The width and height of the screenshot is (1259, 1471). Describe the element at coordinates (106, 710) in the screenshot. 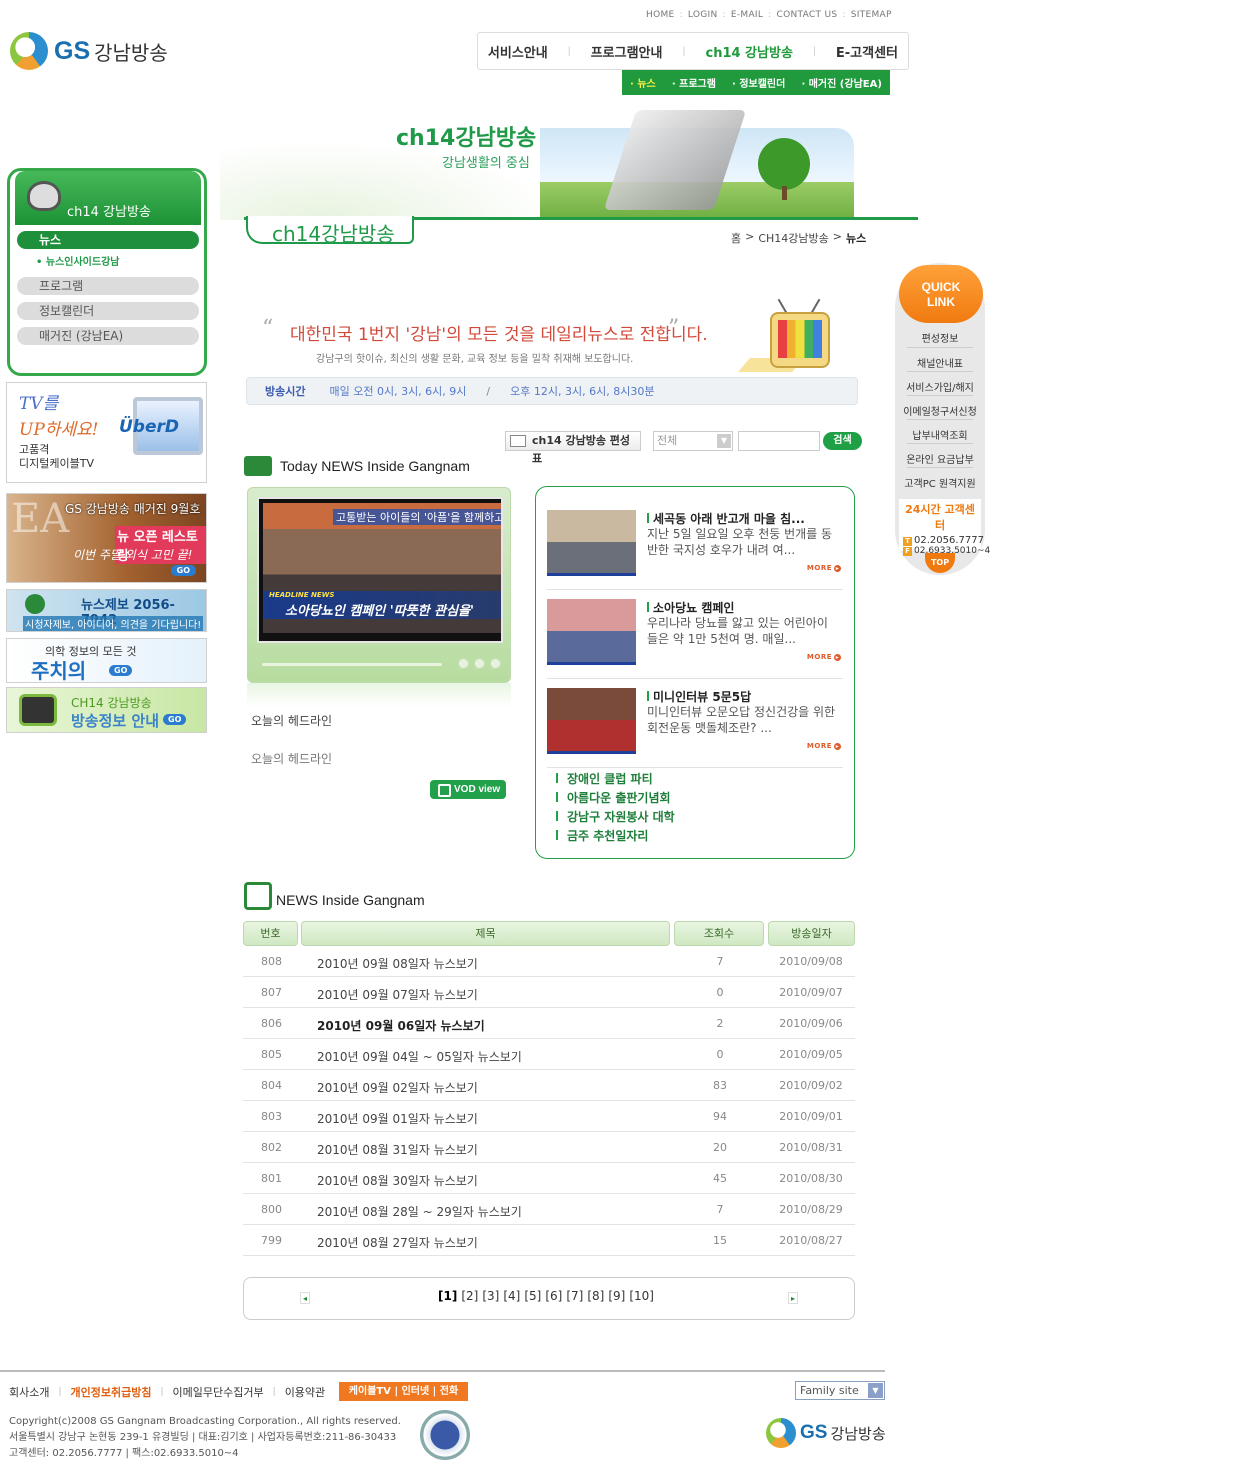

I see `broadcast-info-banner: CH14 강남방송 방송정보 안내 GO` at that location.